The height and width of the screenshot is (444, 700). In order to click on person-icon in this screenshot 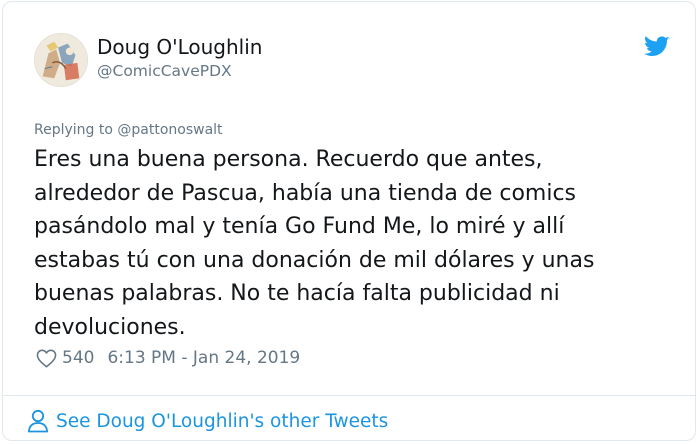, I will do `click(38, 421)`.